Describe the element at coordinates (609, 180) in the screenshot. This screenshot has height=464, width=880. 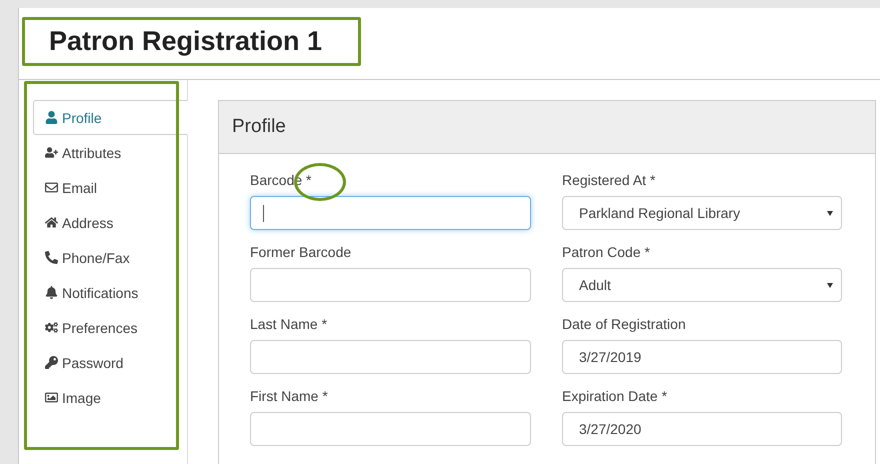
I see `field-label: Registered At *` at that location.